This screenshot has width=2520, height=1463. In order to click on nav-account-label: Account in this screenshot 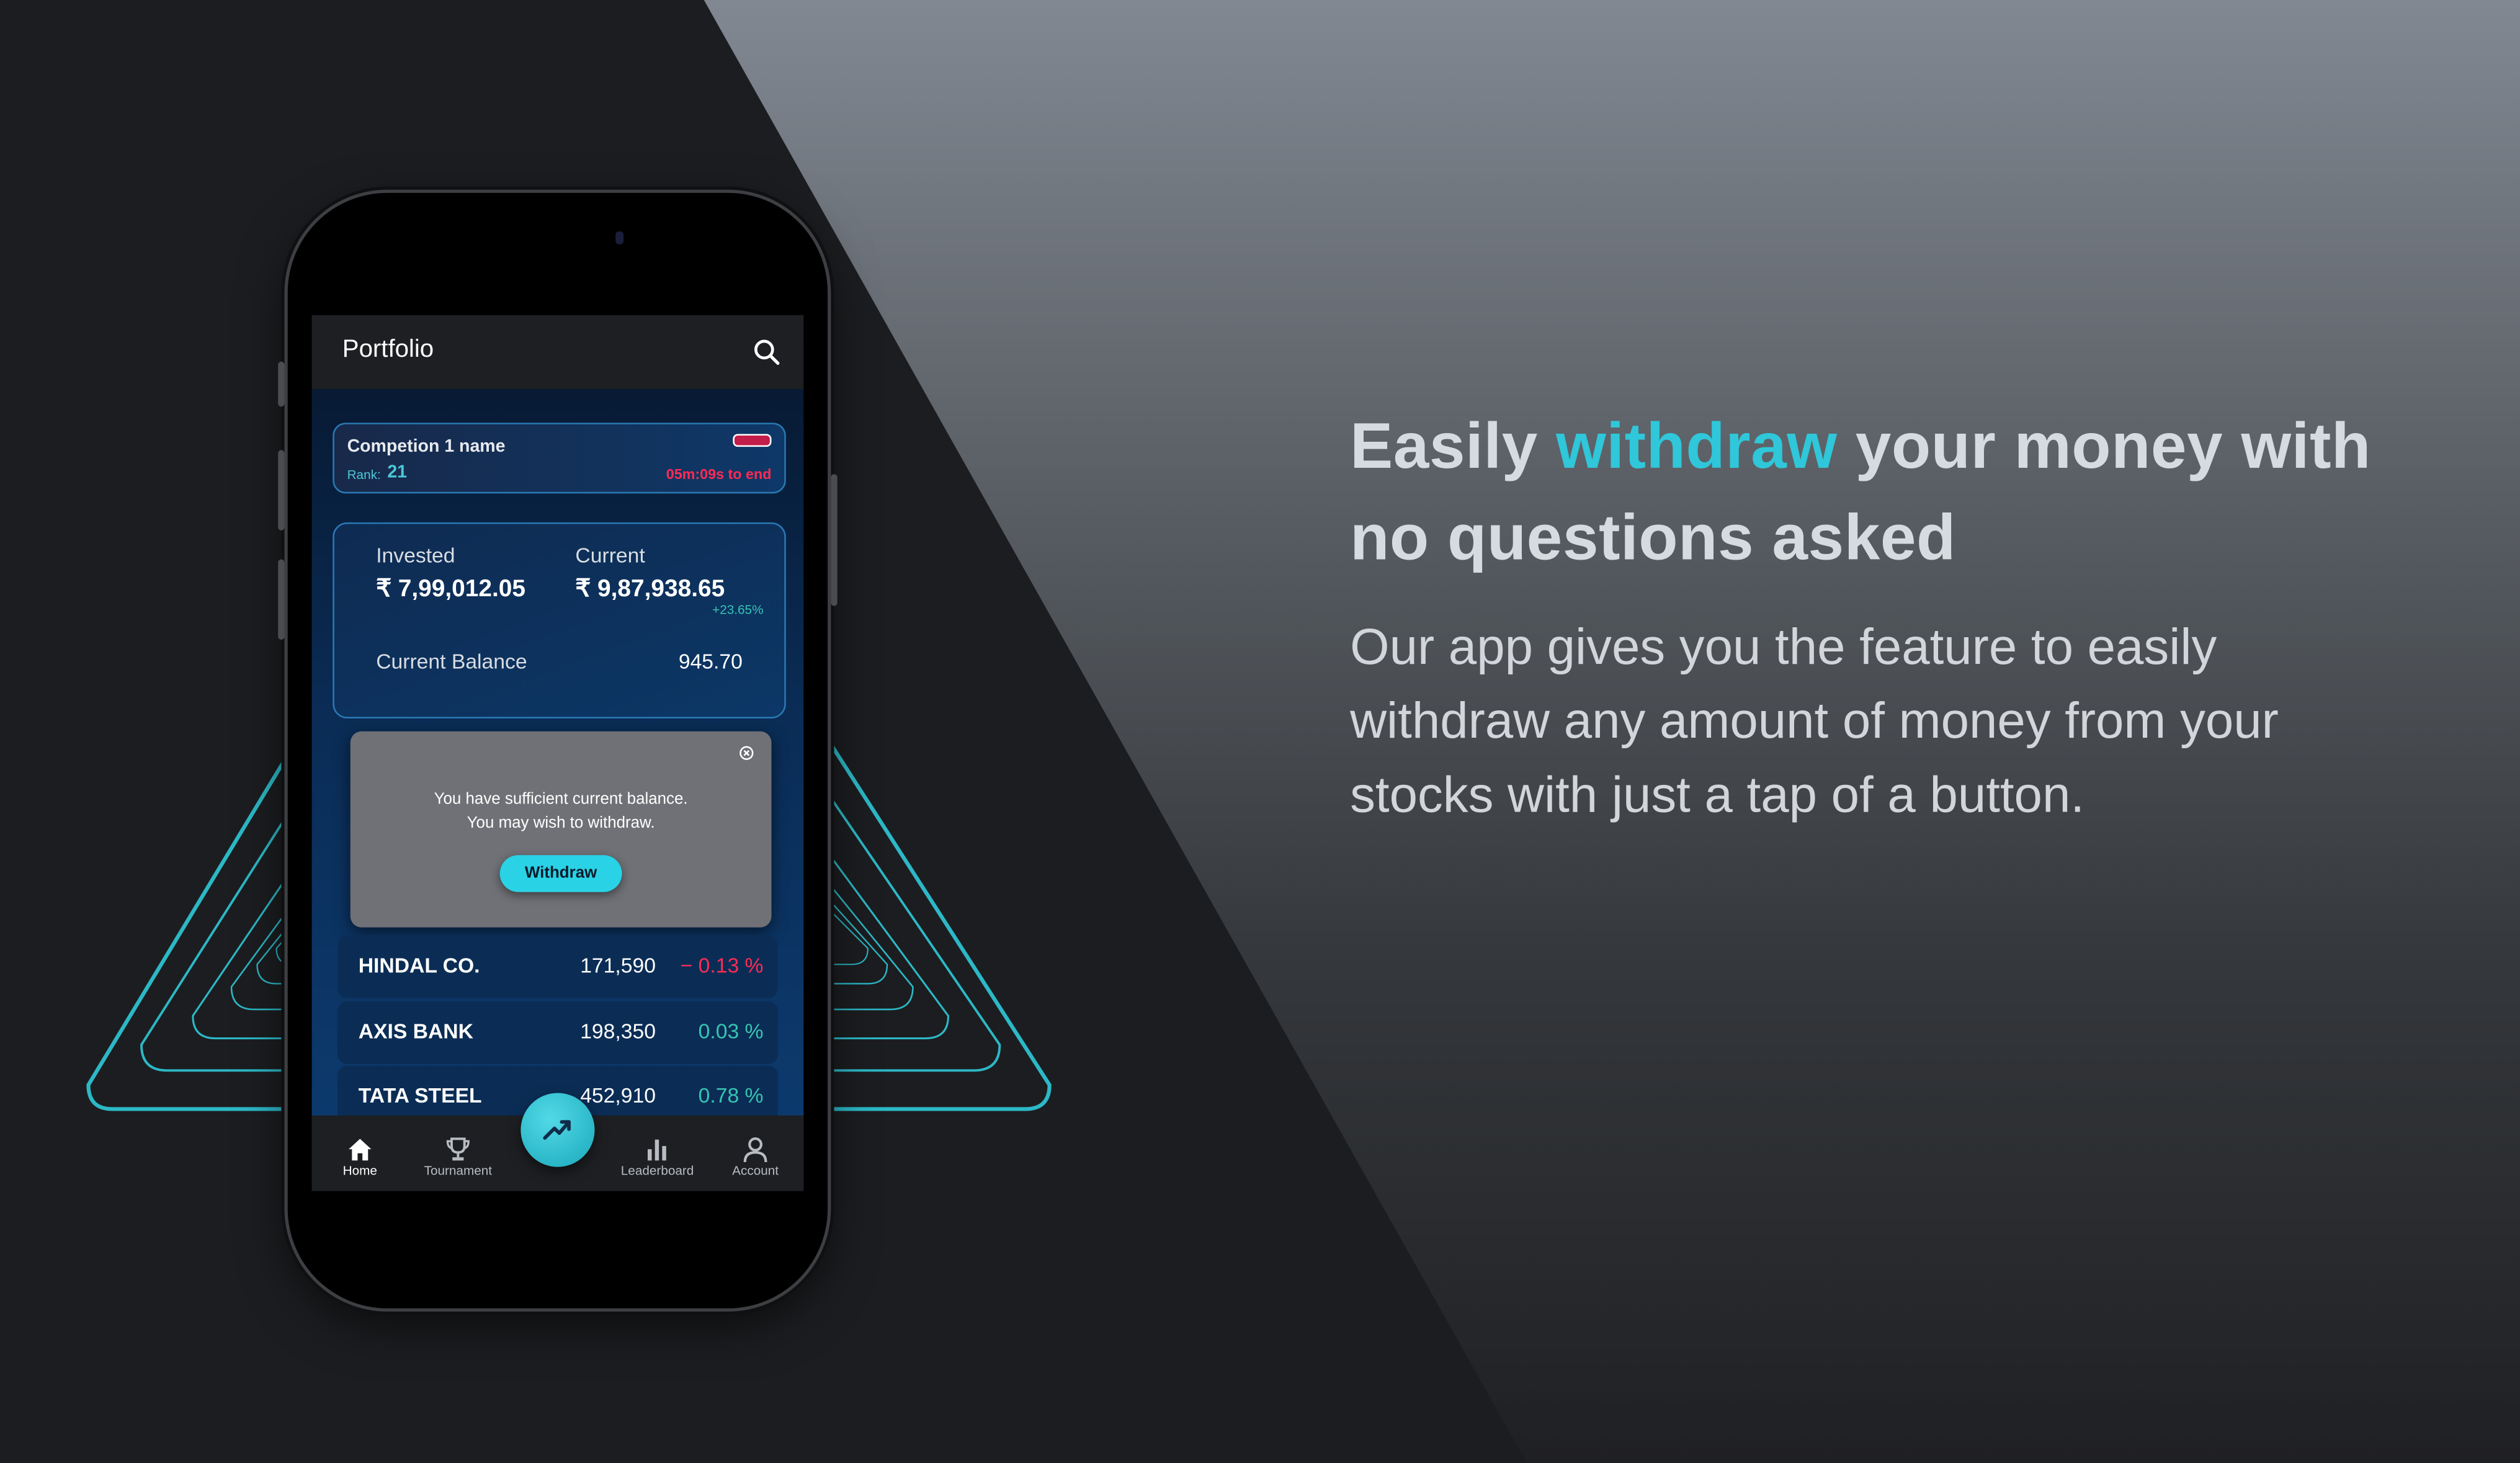, I will do `click(755, 1170)`.